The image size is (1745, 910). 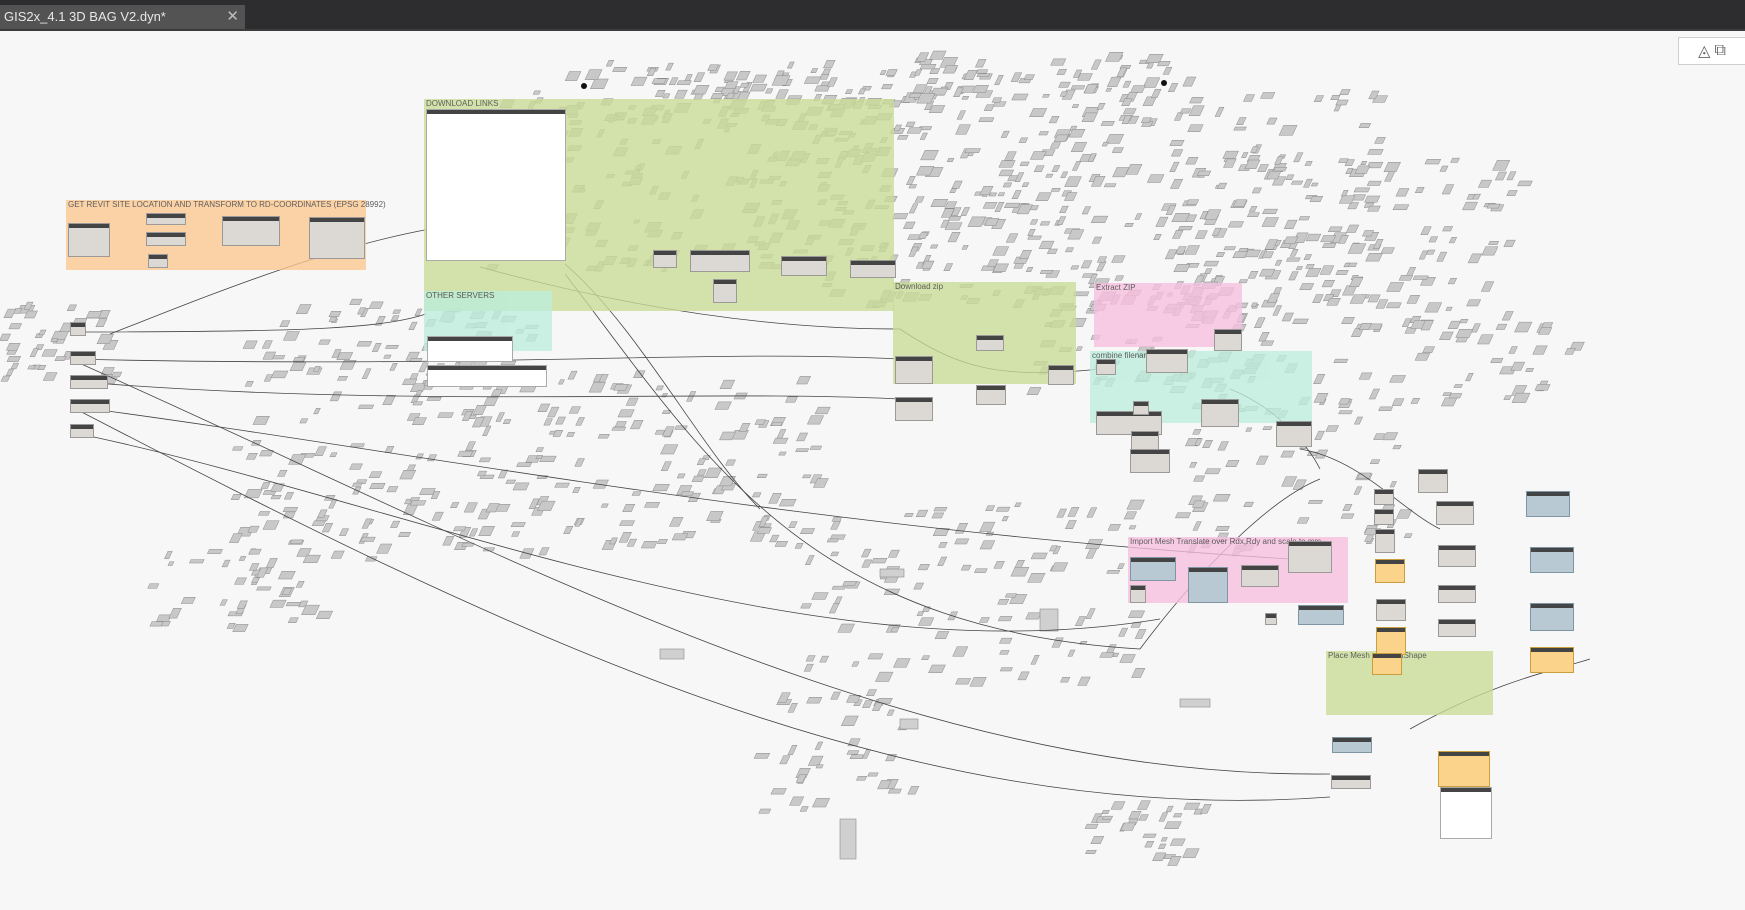 I want to click on close-tab-icon: ✕, so click(x=232, y=17).